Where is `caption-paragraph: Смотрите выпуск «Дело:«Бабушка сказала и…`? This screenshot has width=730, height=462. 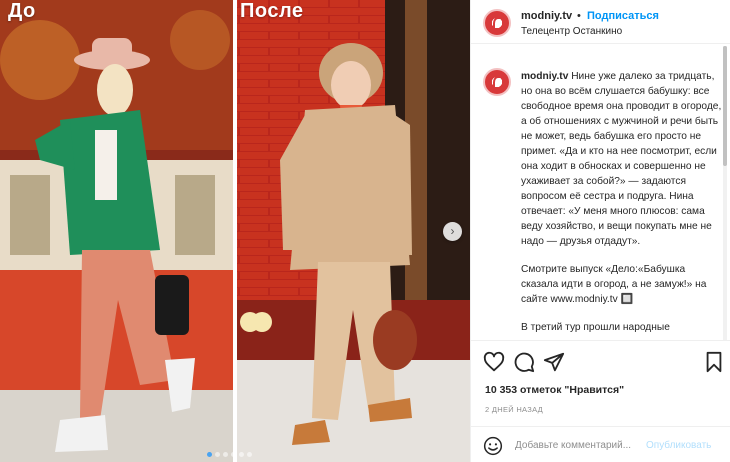 caption-paragraph: Смотрите выпуск «Дело:«Бабушка сказала и… is located at coordinates (614, 284).